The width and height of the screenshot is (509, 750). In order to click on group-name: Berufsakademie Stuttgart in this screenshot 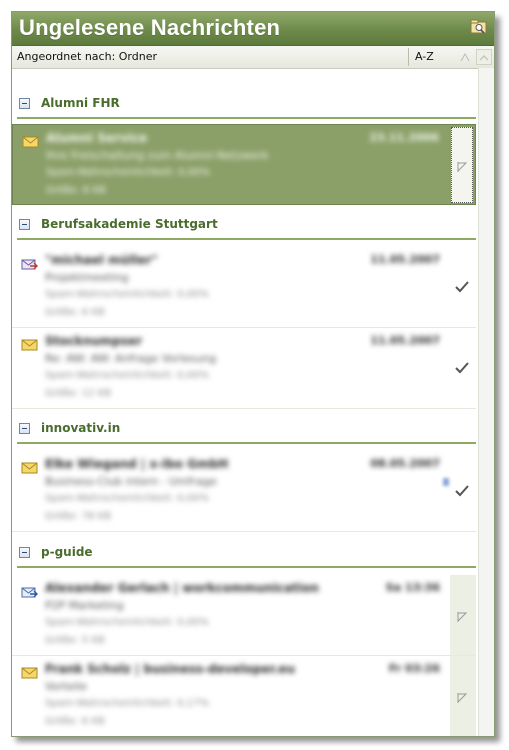, I will do `click(129, 224)`.